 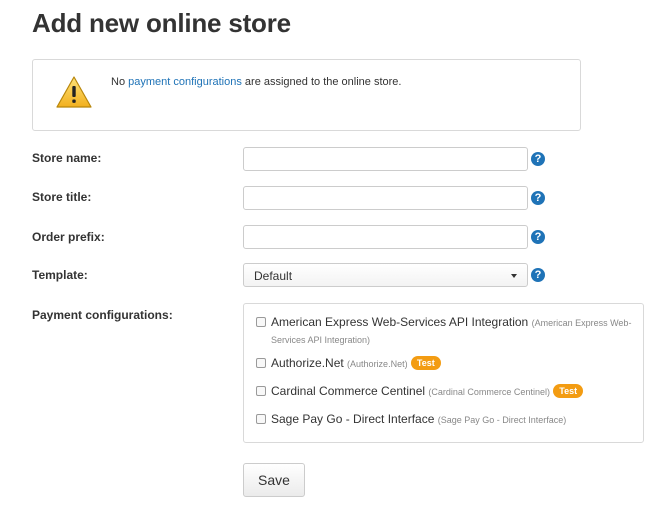 I want to click on payment-name: Cardinal Commerce Centinel, so click(x=348, y=391).